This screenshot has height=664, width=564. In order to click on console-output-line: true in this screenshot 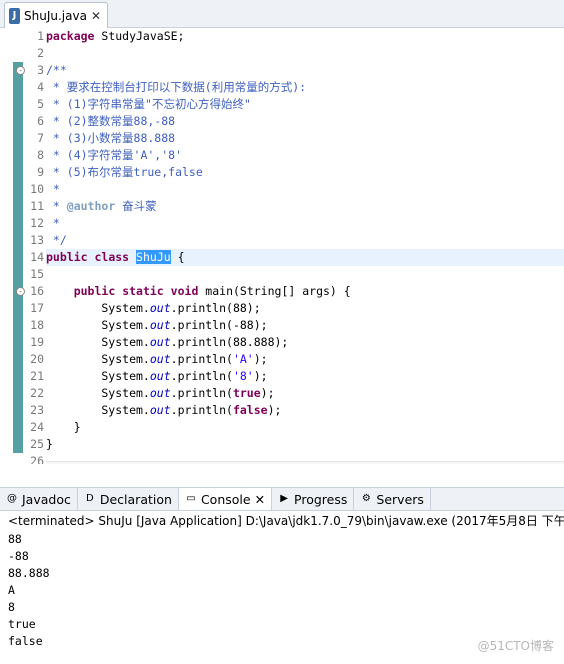, I will do `click(22, 624)`.